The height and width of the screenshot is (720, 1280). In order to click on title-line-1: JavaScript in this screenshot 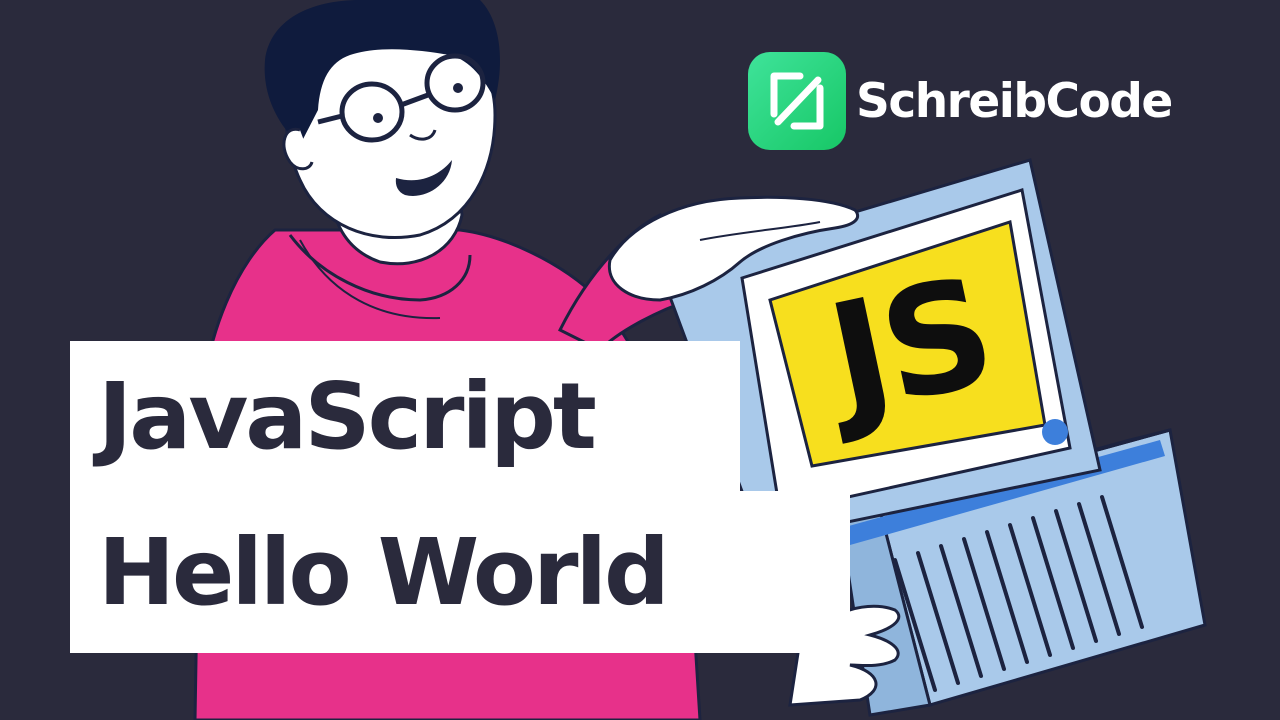, I will do `click(405, 416)`.